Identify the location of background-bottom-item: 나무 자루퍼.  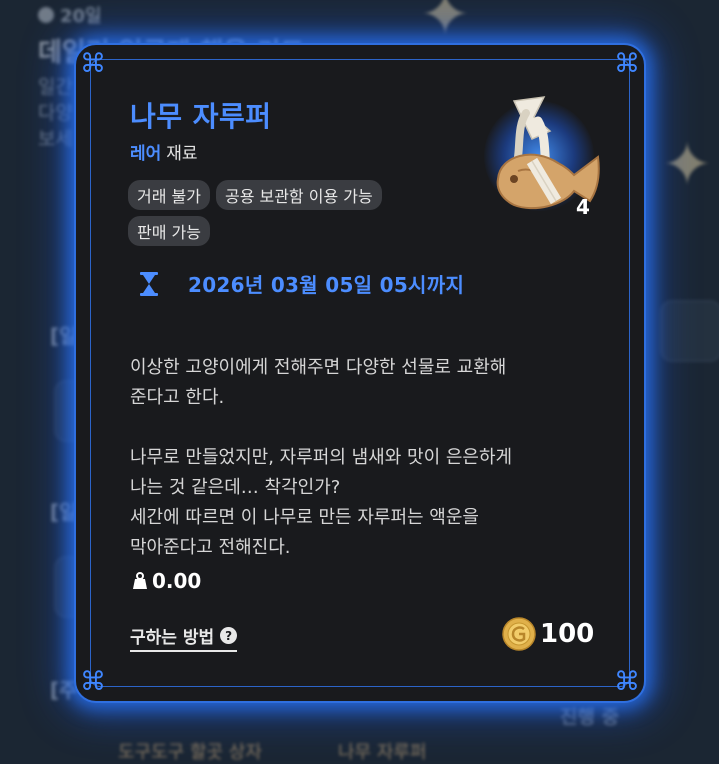
(382, 752).